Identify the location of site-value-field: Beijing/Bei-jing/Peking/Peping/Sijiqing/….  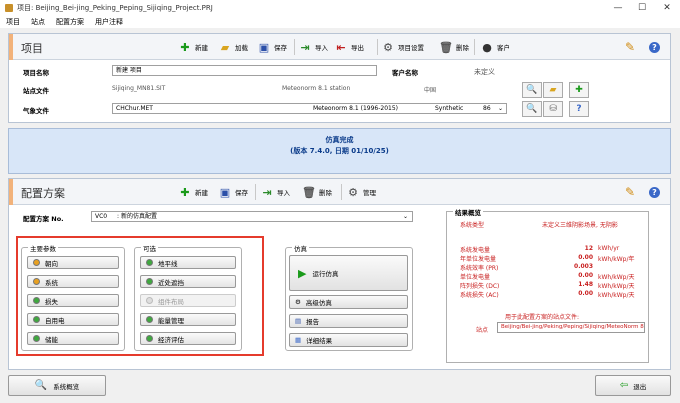
(571, 327).